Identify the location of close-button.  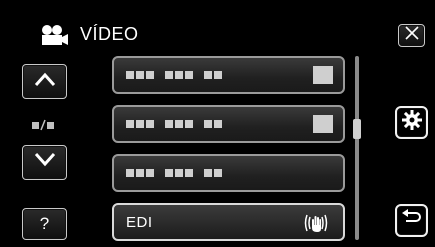
(411, 35).